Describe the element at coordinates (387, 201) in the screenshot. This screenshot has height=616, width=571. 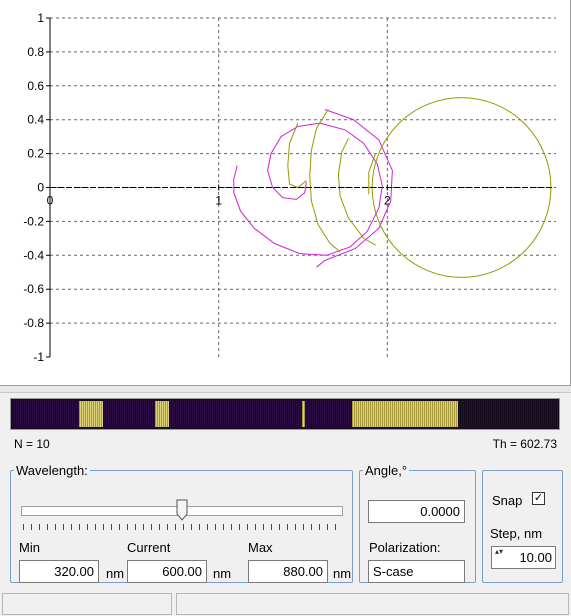
I see `x-tick-label: 2` at that location.